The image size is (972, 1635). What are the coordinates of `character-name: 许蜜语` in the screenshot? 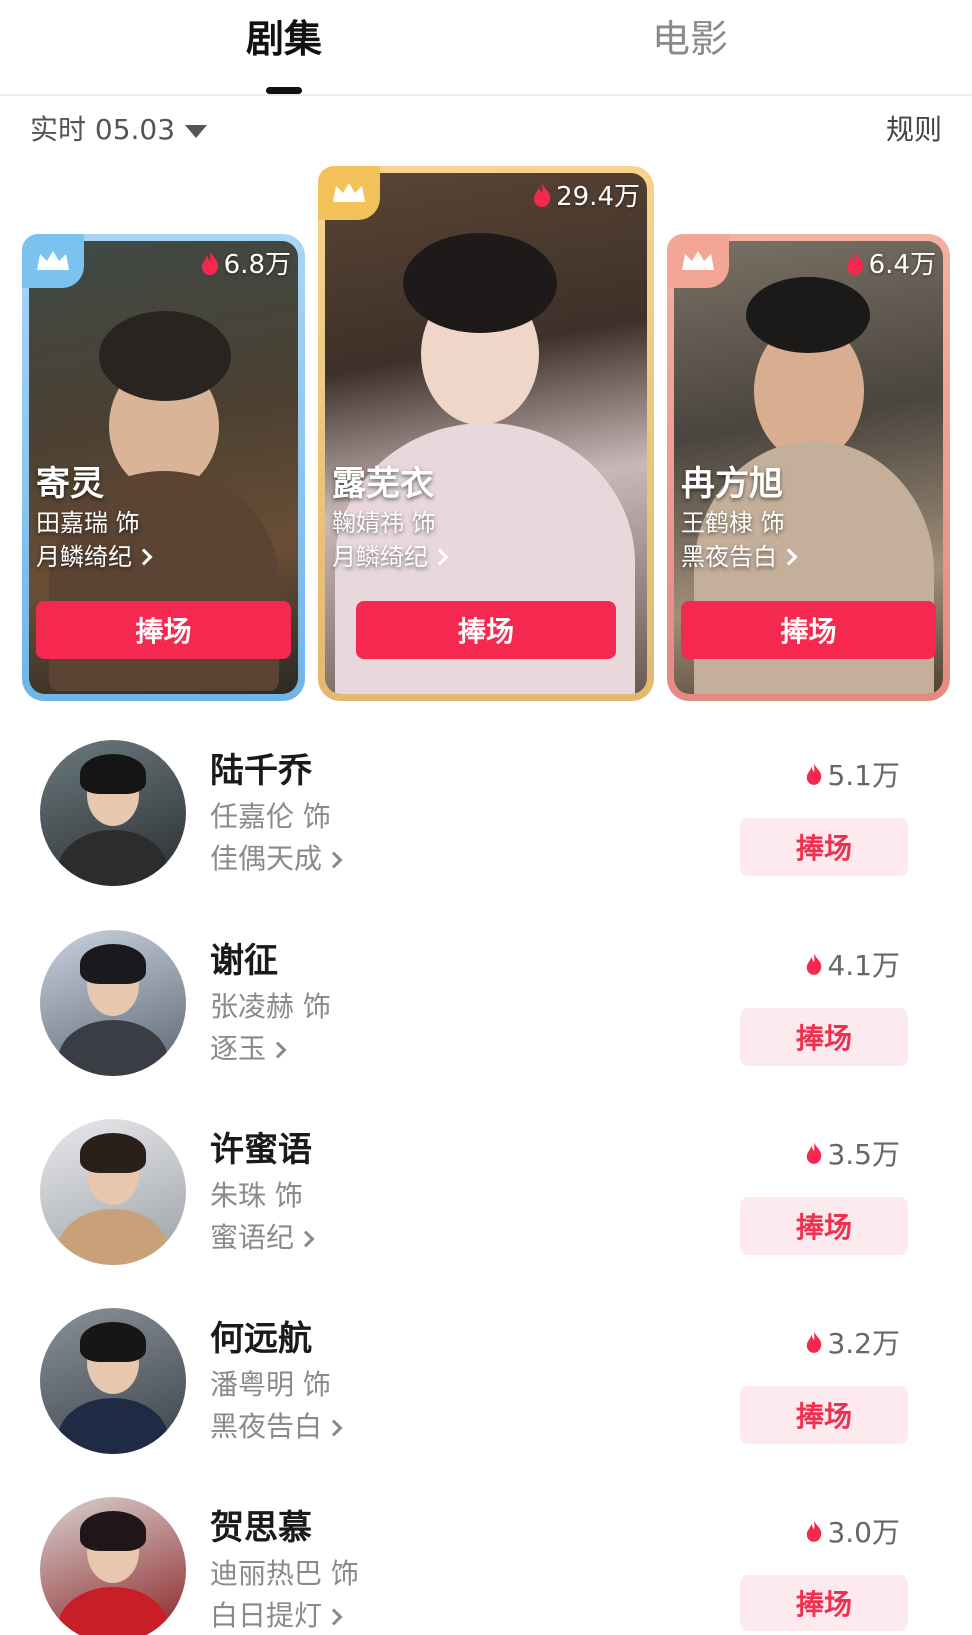 It's located at (261, 1150).